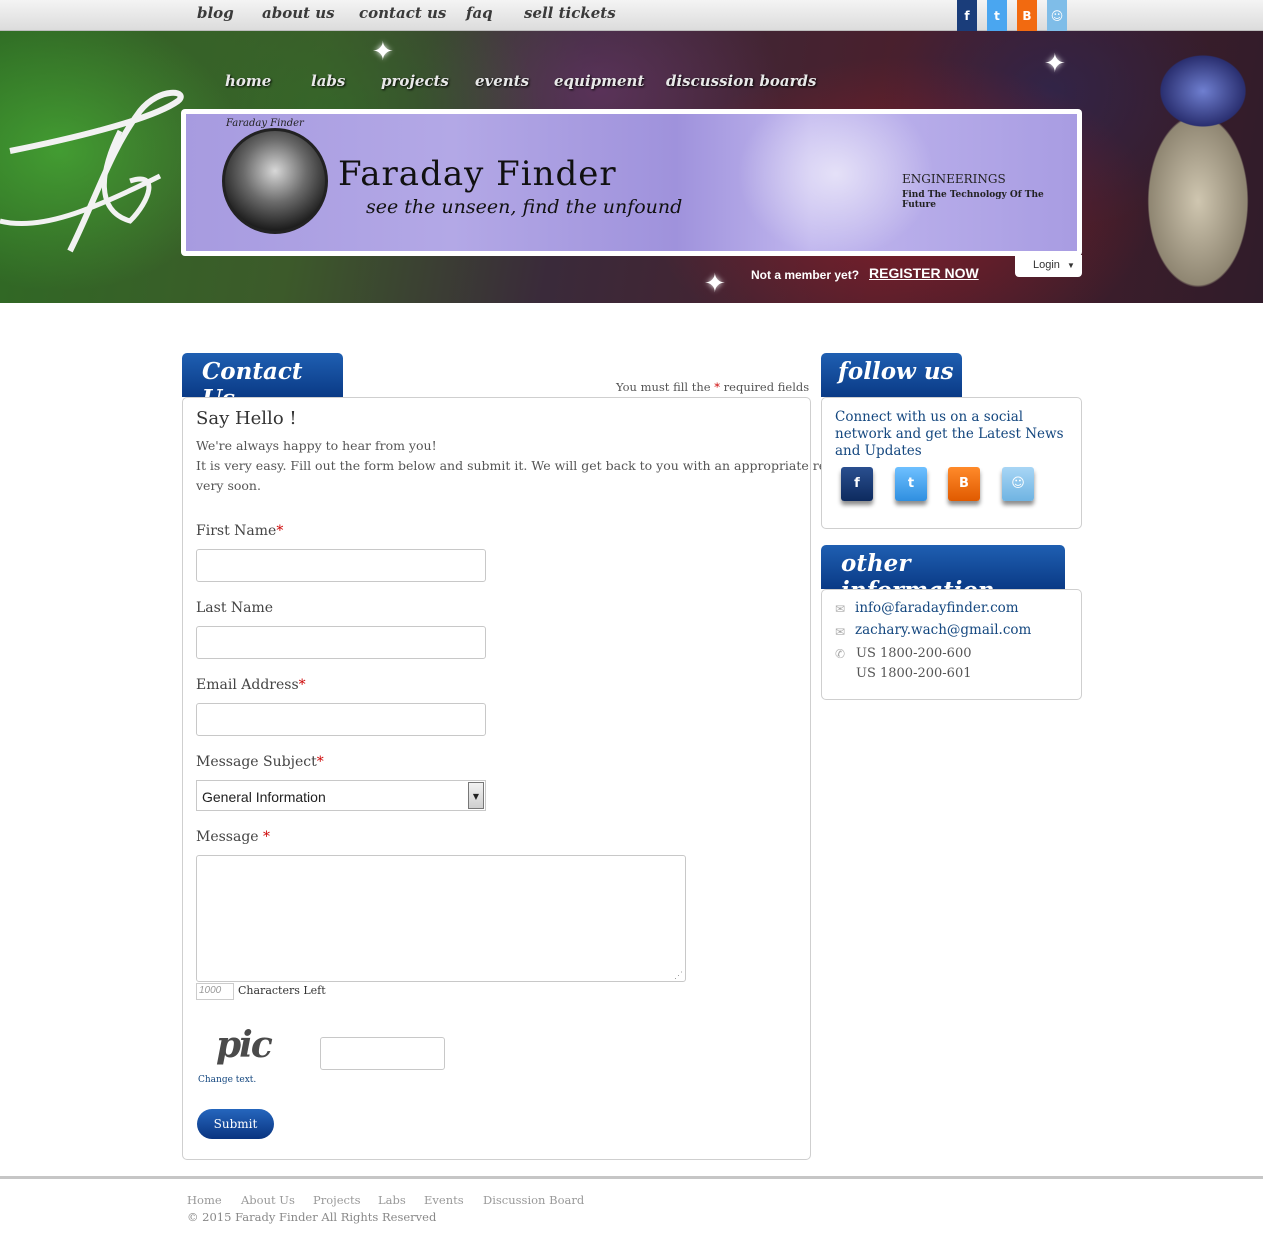 Image resolution: width=1263 pixels, height=1235 pixels. Describe the element at coordinates (924, 273) in the screenshot. I see `register-now-link: REGISTER NOW` at that location.